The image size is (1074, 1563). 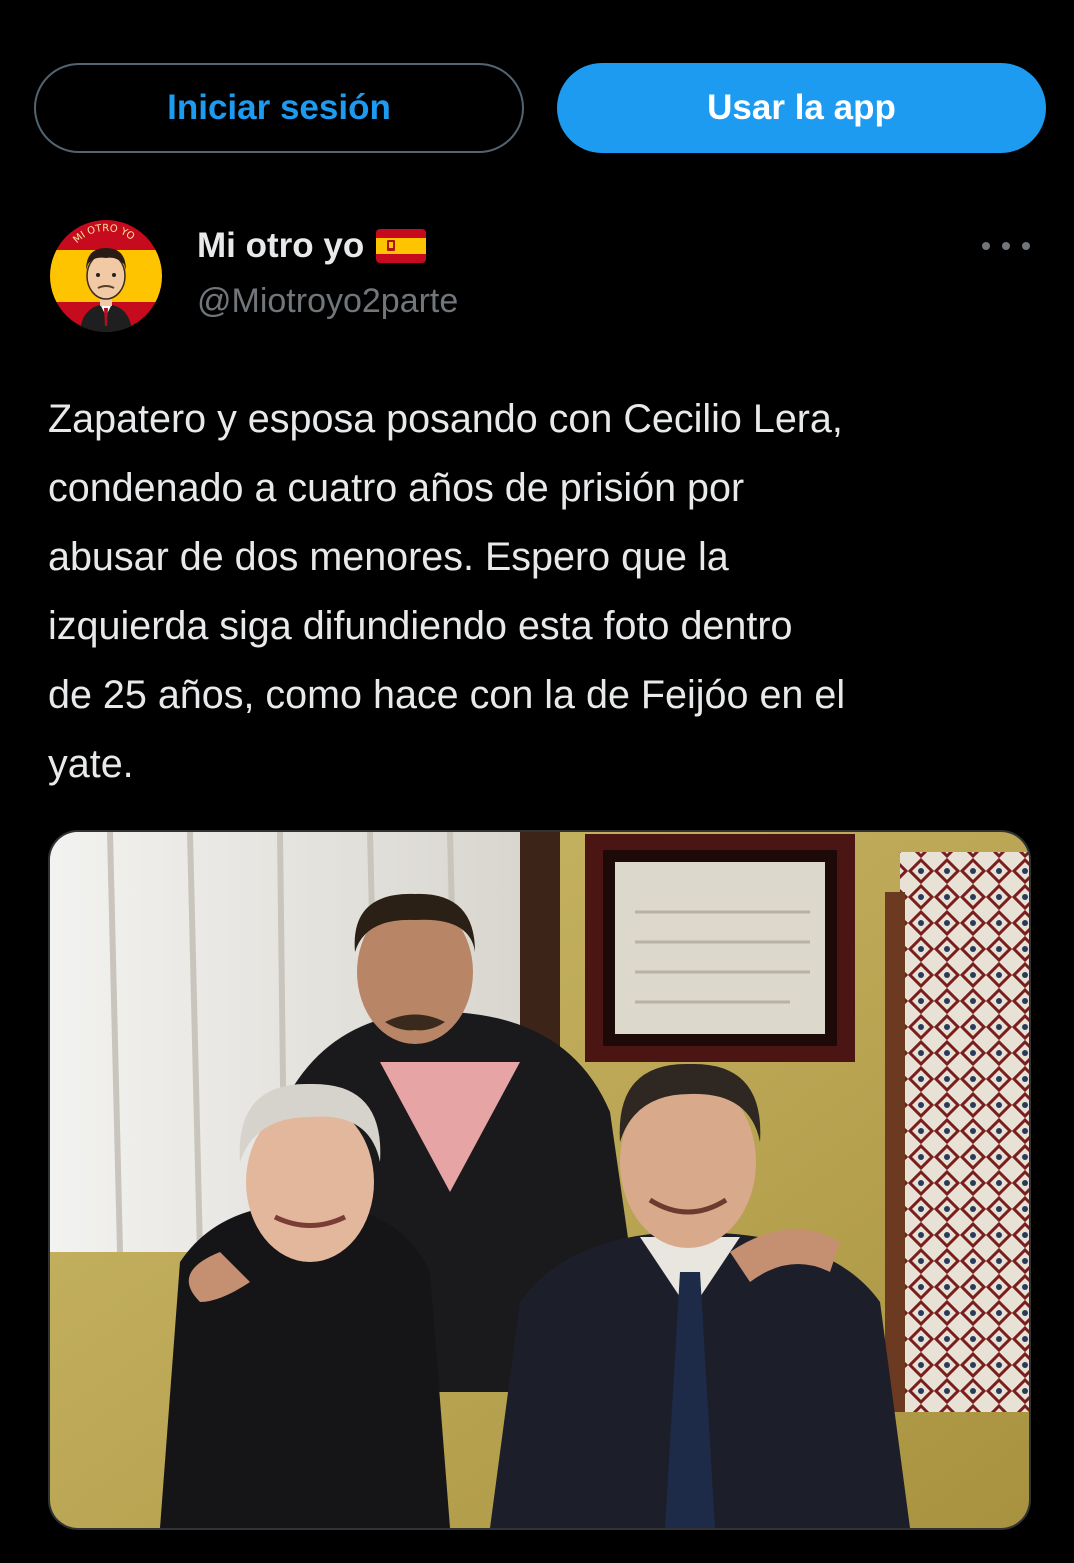 What do you see at coordinates (401, 246) in the screenshot?
I see `spain-flag-icon` at bounding box center [401, 246].